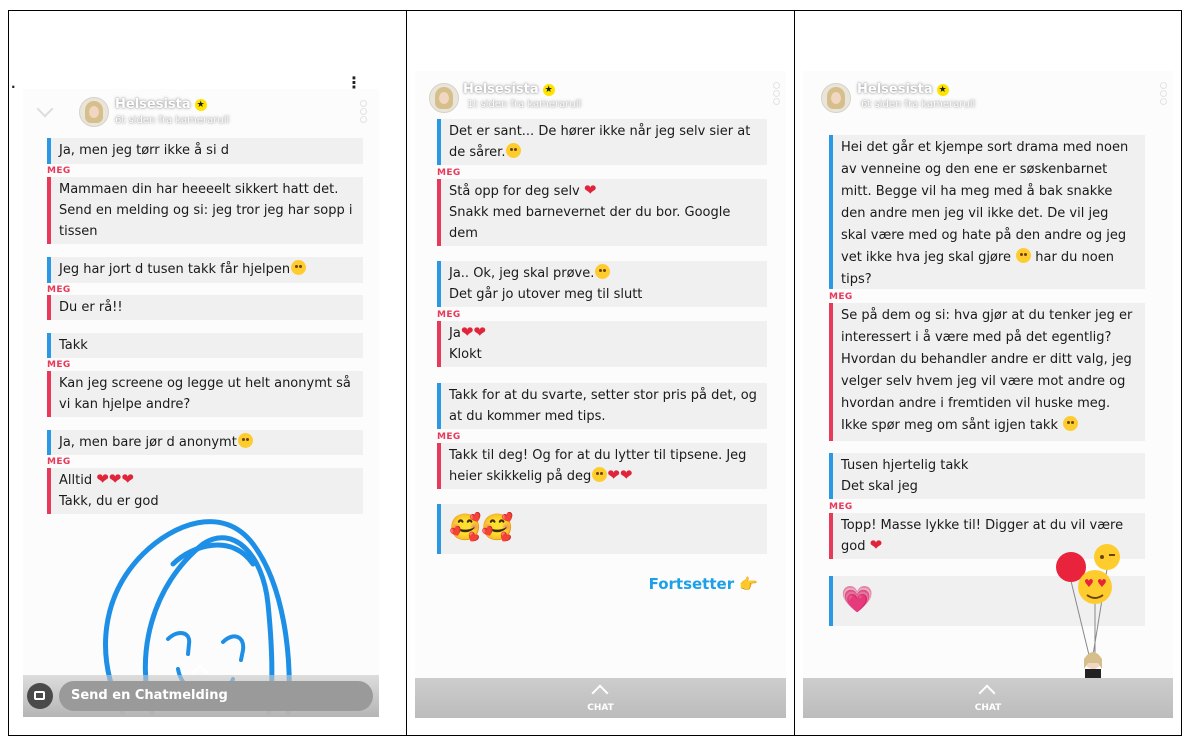  I want to click on message-them: Ja, men bare jør d anonymt, so click(205, 442).